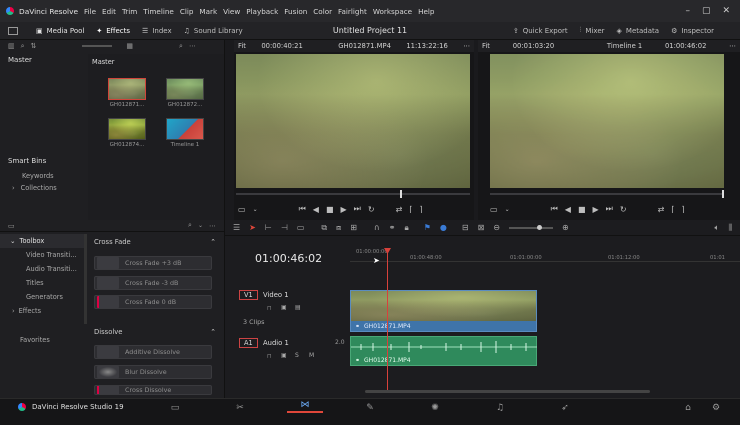  I want to click on video-clip: ⚭ GH012871.MP4, so click(443, 311).